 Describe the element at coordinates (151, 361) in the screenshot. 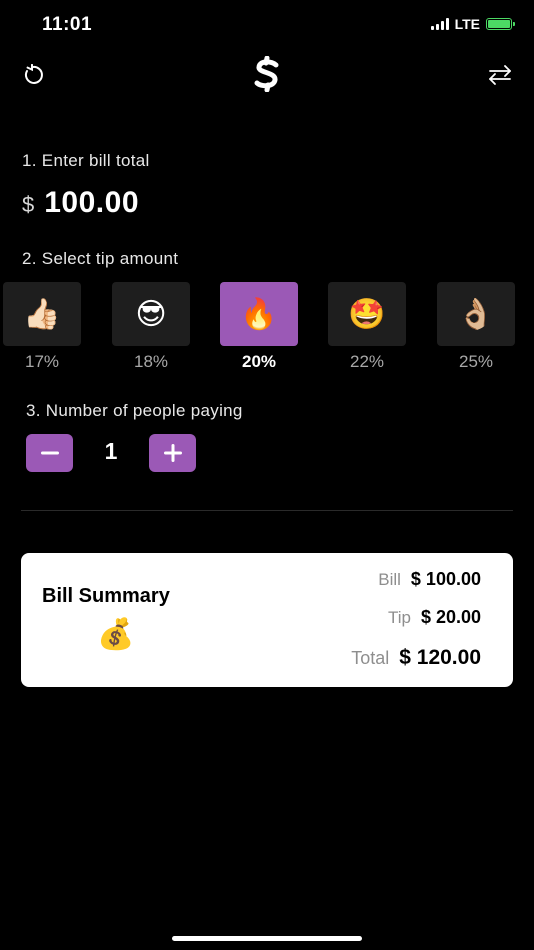

I see `tip-percent: 18%` at that location.